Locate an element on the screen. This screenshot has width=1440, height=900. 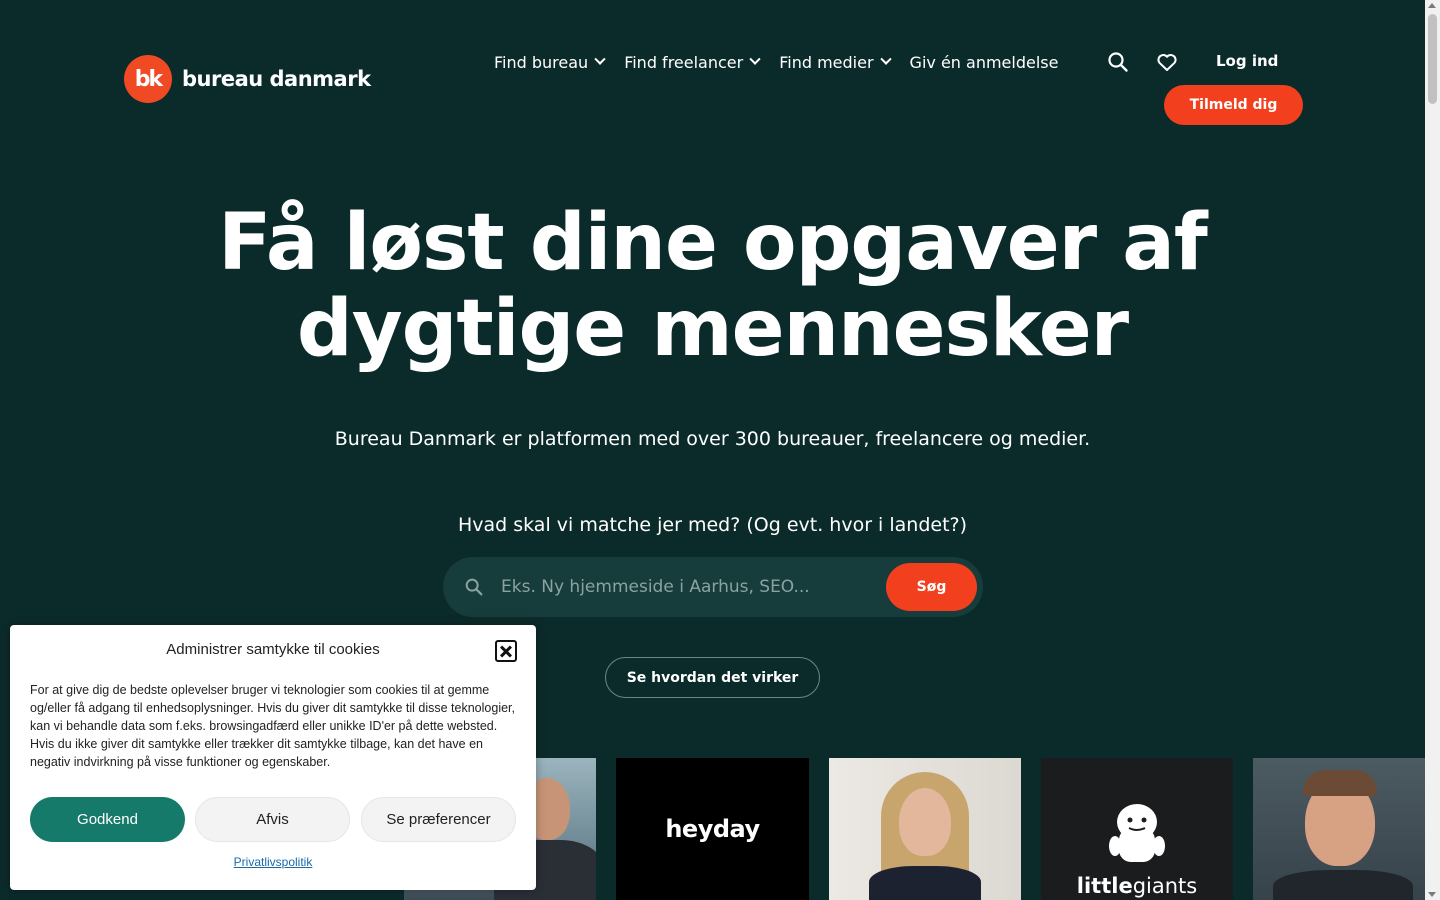
hero-title-line2: dygtige mennesker is located at coordinates (712, 329).